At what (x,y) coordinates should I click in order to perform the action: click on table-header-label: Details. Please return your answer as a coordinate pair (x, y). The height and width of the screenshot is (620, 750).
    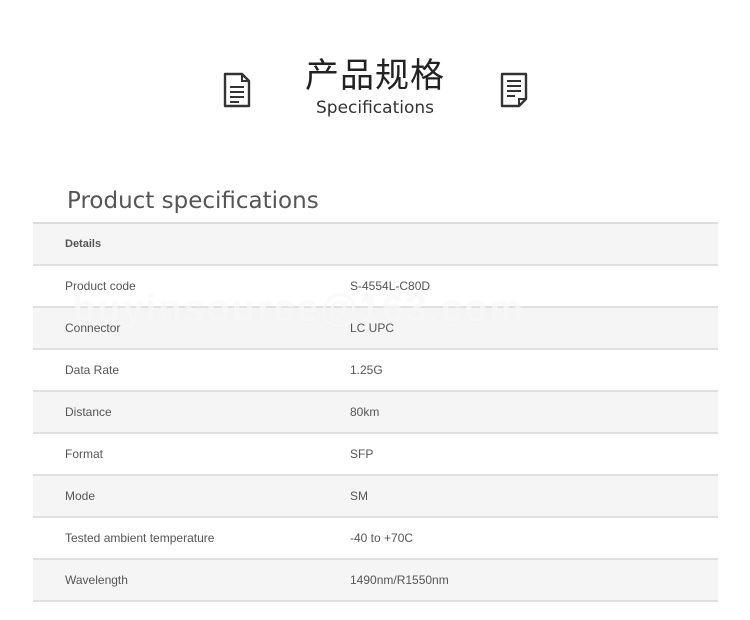
    Looking at the image, I should click on (83, 244).